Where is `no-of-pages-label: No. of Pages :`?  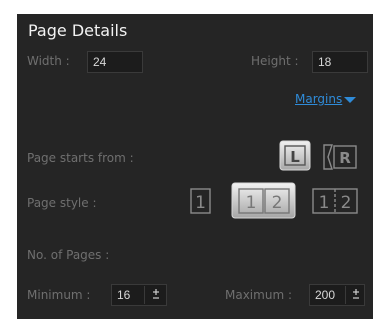 no-of-pages-label: No. of Pages : is located at coordinates (68, 255).